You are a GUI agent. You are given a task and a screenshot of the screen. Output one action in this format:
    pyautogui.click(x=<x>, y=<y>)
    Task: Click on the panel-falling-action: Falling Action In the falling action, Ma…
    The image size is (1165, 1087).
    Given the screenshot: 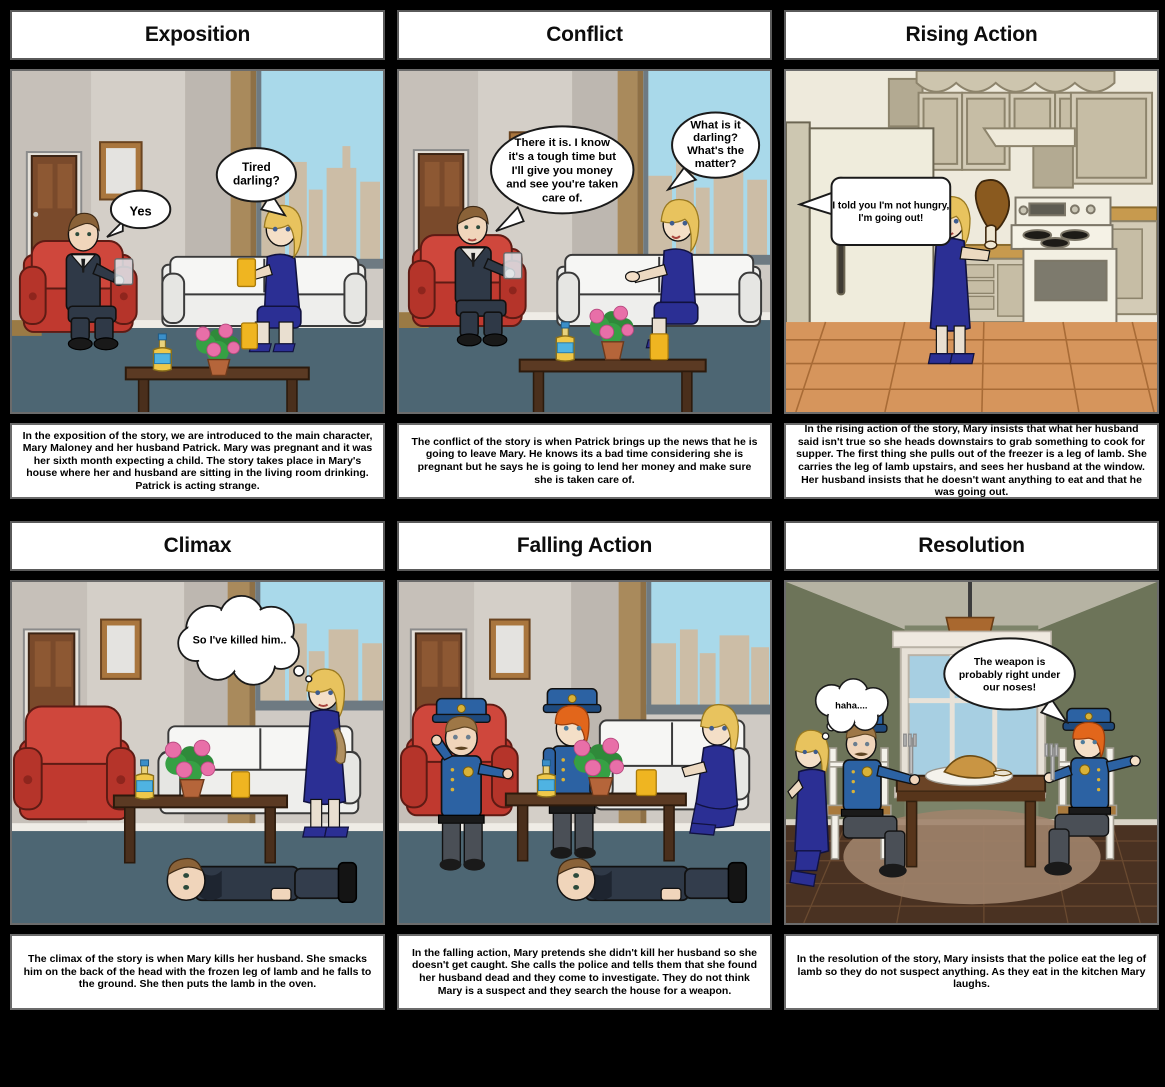 What is the action you would take?
    pyautogui.click(x=584, y=765)
    